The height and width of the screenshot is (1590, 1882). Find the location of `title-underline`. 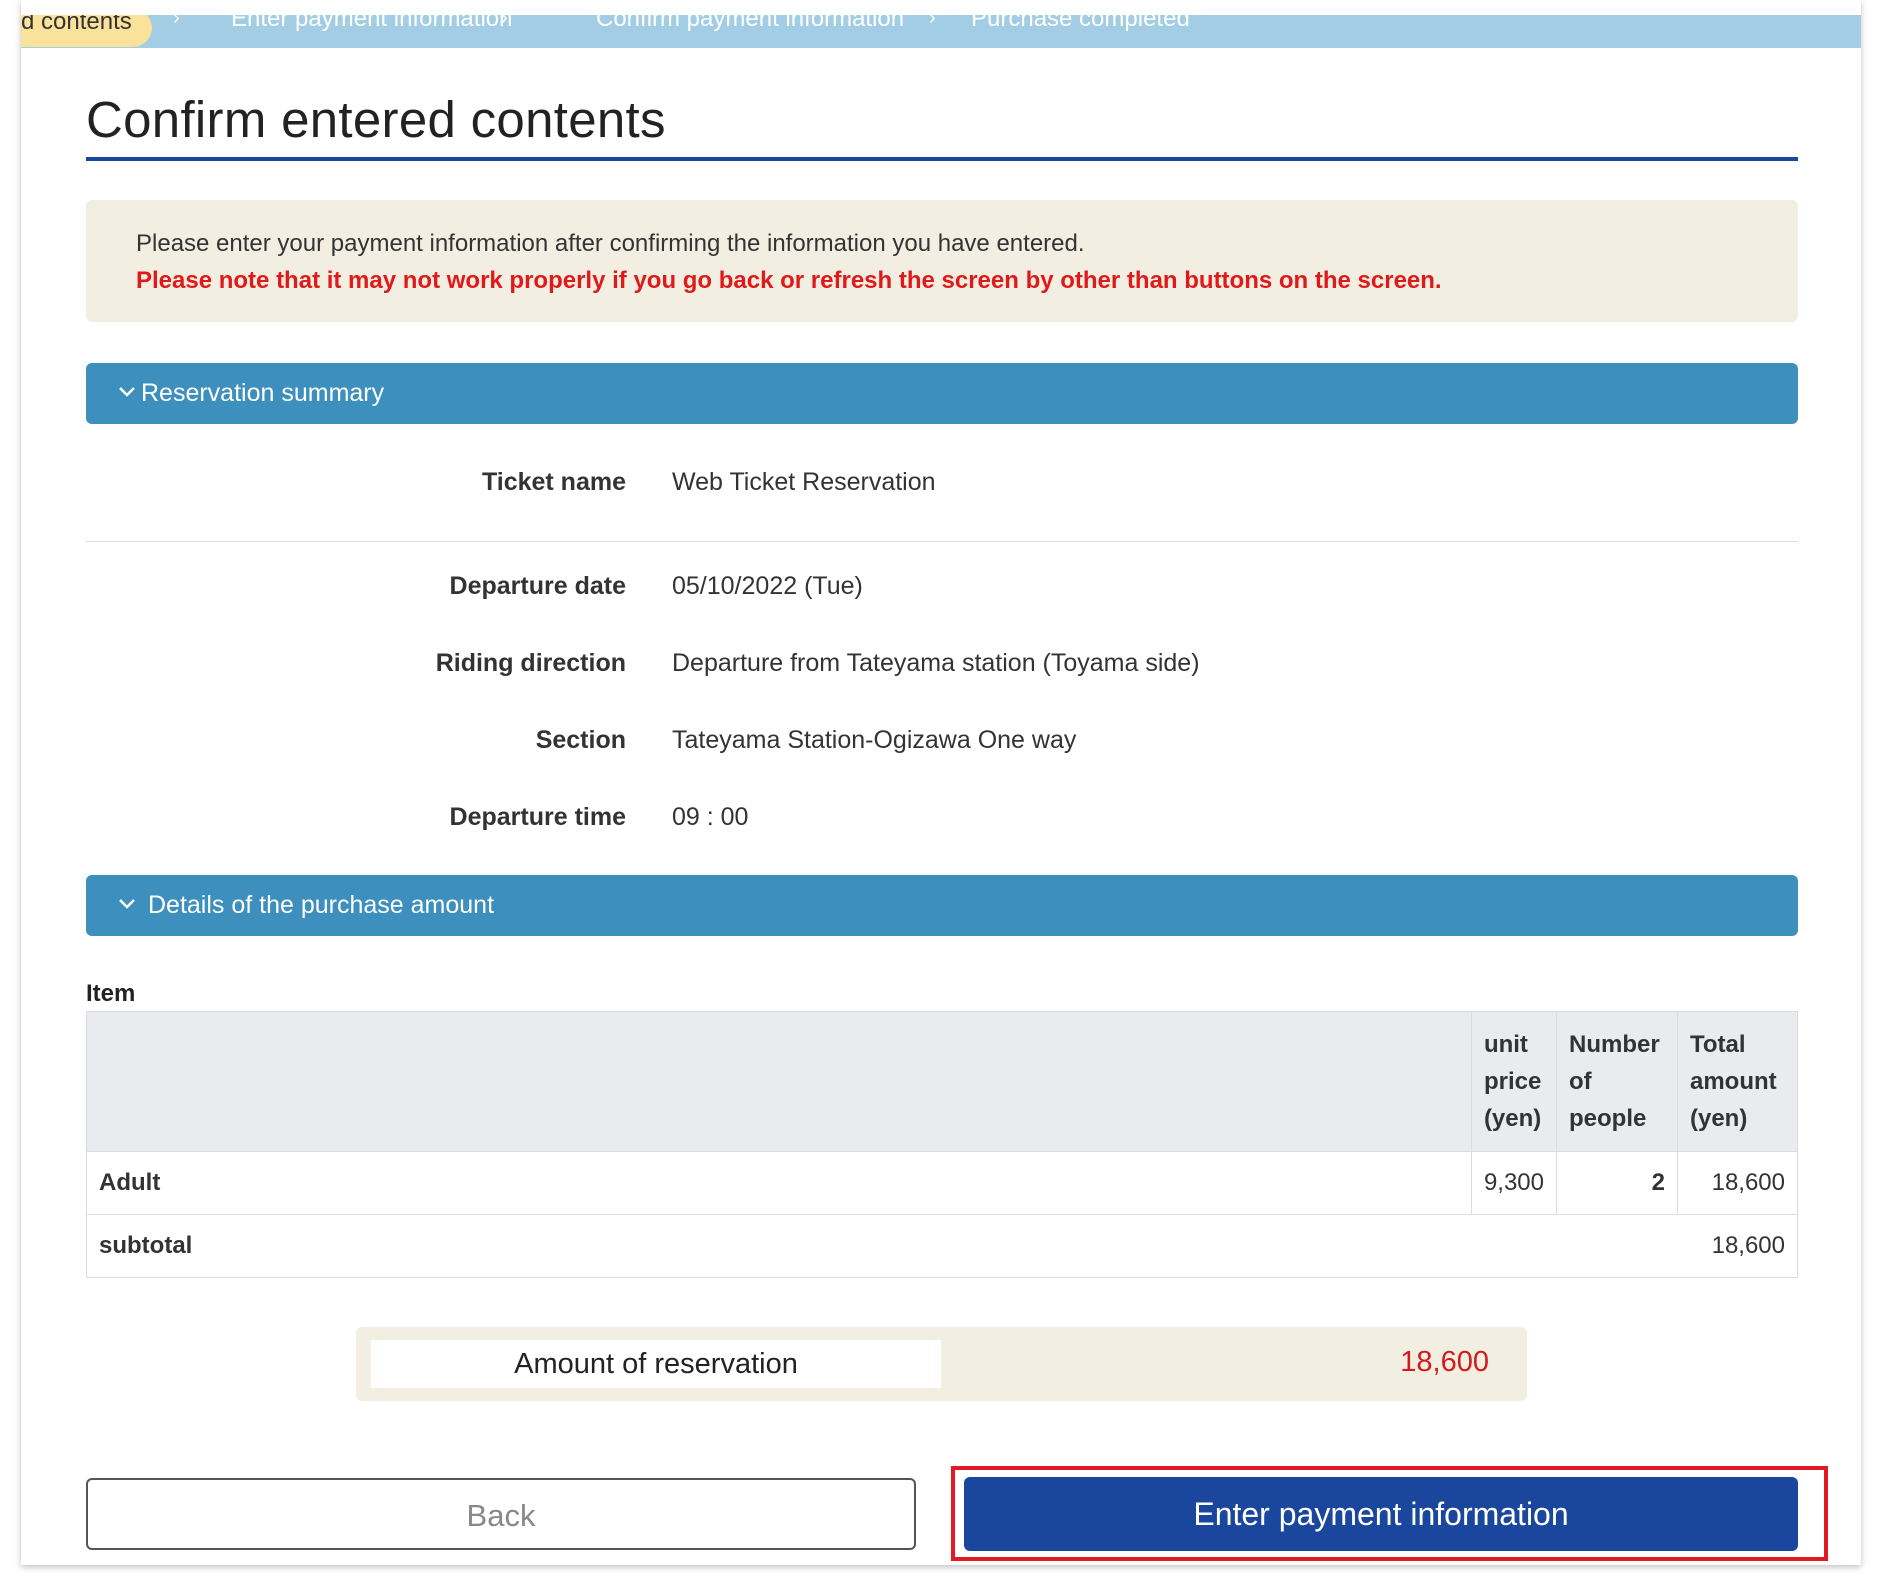

title-underline is located at coordinates (942, 159).